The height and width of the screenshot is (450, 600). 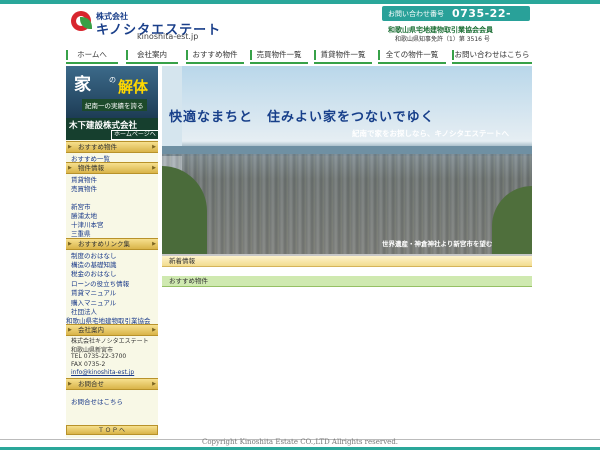 What do you see at coordinates (430, 133) in the screenshot?
I see `hero-subtitle: 紀南で家をお探しなら、キノシタエステートへ` at bounding box center [430, 133].